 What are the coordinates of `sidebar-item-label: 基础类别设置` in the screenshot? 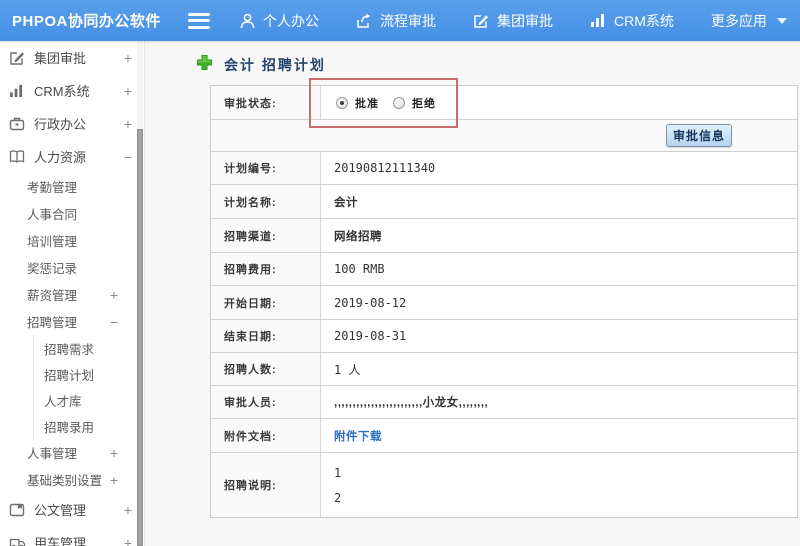 It's located at (65, 481).